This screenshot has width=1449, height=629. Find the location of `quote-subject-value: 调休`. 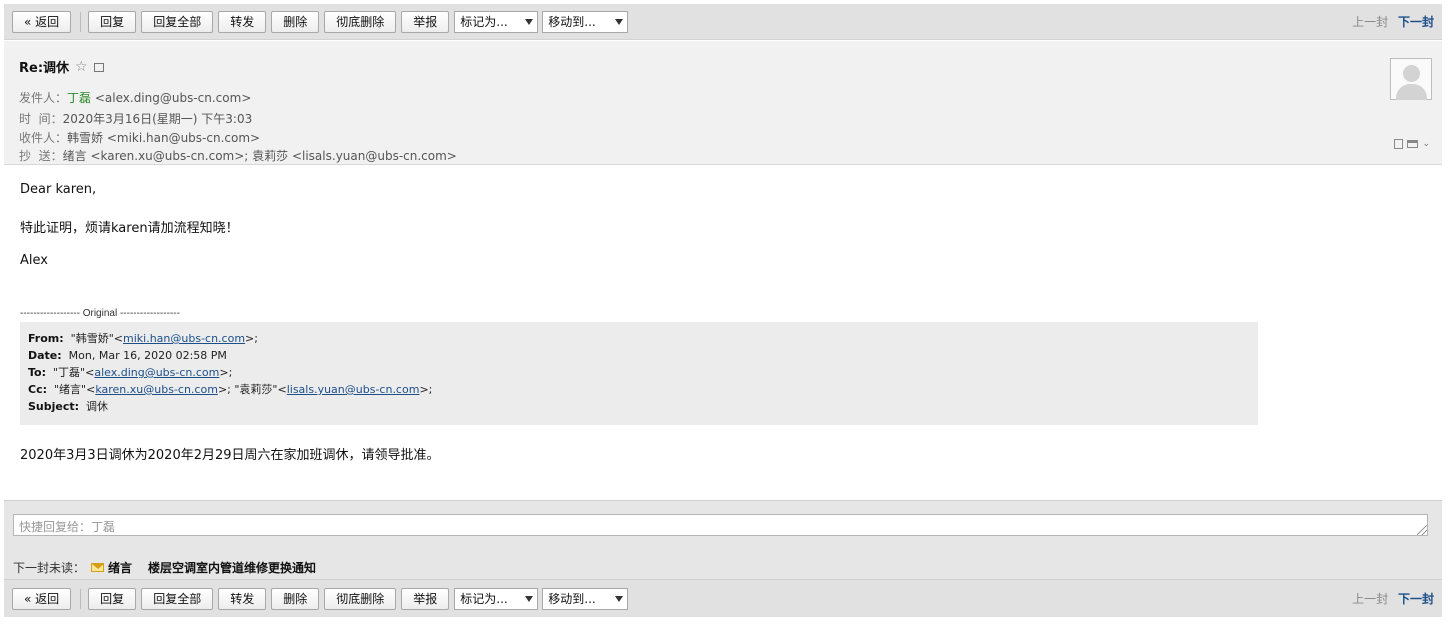

quote-subject-value: 调休 is located at coordinates (97, 406).